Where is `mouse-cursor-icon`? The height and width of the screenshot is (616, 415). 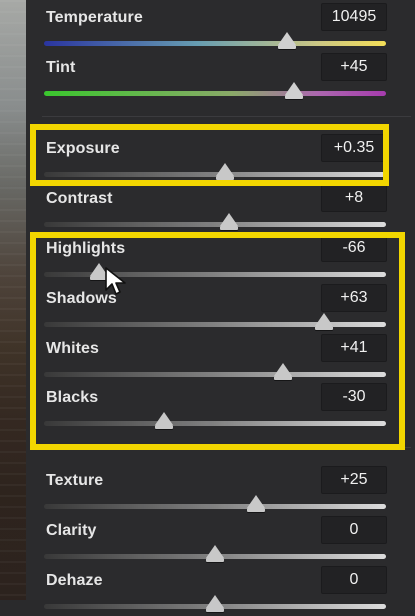
mouse-cursor-icon is located at coordinates (115, 281).